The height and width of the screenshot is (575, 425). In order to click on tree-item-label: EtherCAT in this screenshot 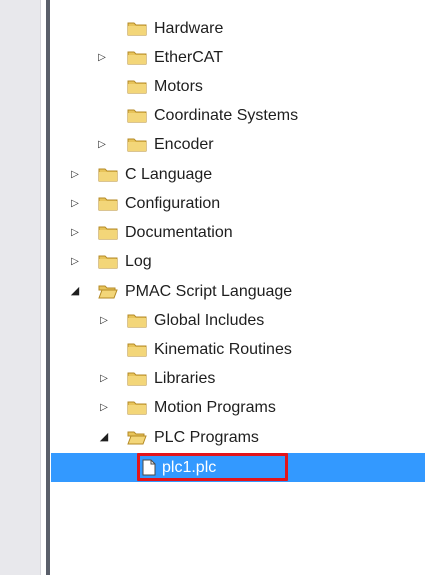, I will do `click(189, 57)`.